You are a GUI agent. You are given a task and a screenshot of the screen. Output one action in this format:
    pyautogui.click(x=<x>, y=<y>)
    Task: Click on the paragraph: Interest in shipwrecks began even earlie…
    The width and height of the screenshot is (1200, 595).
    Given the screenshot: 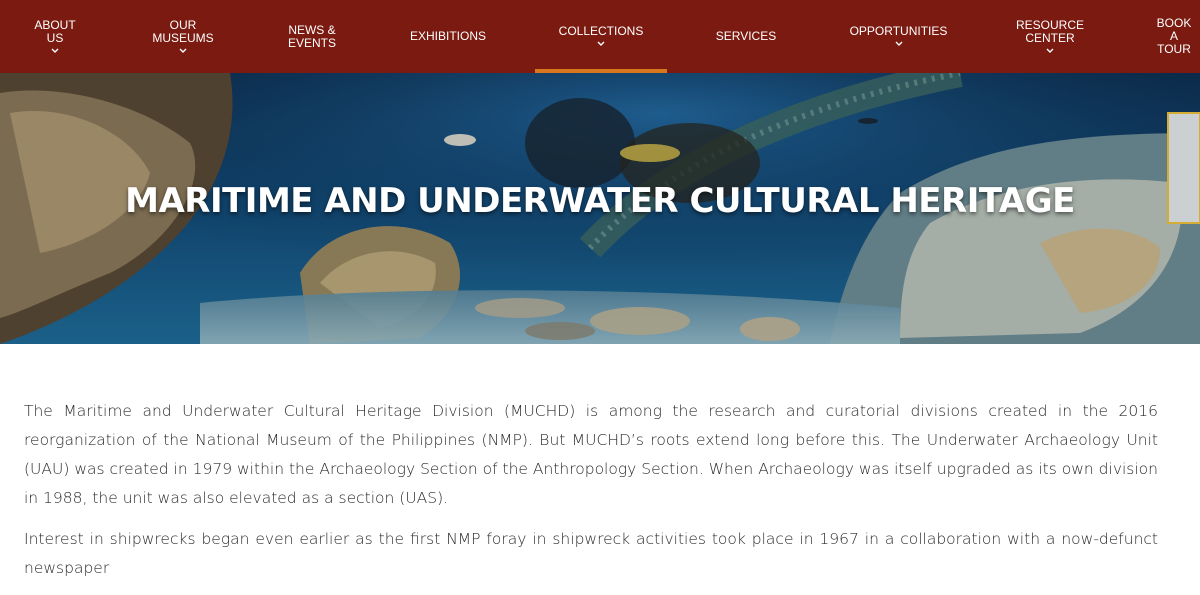 What is the action you would take?
    pyautogui.click(x=591, y=553)
    